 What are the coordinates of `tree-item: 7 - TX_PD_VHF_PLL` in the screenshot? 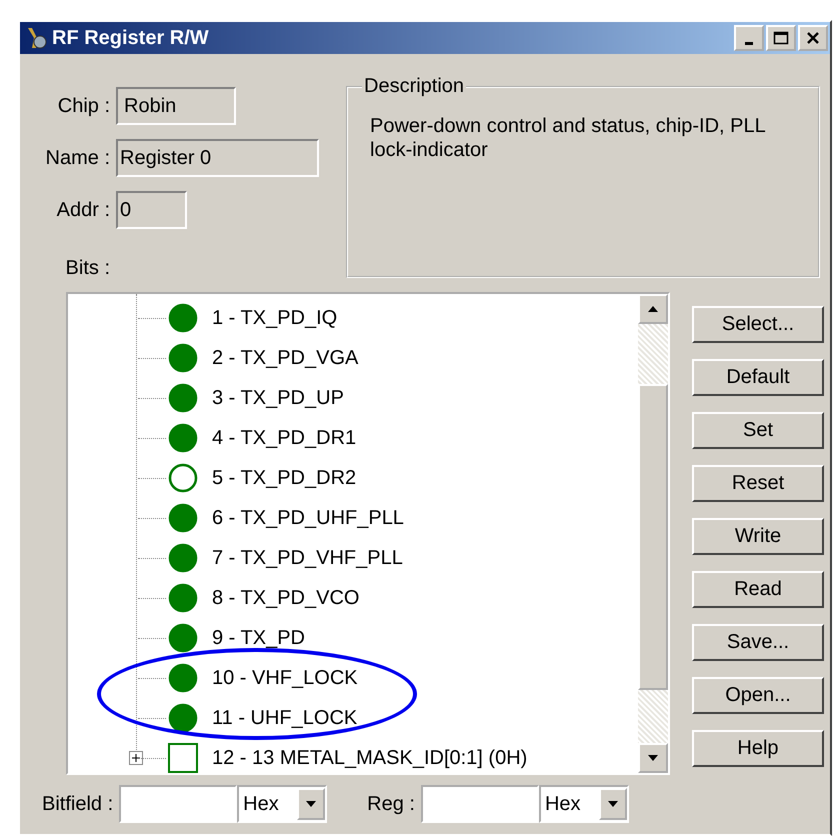 It's located at (307, 558).